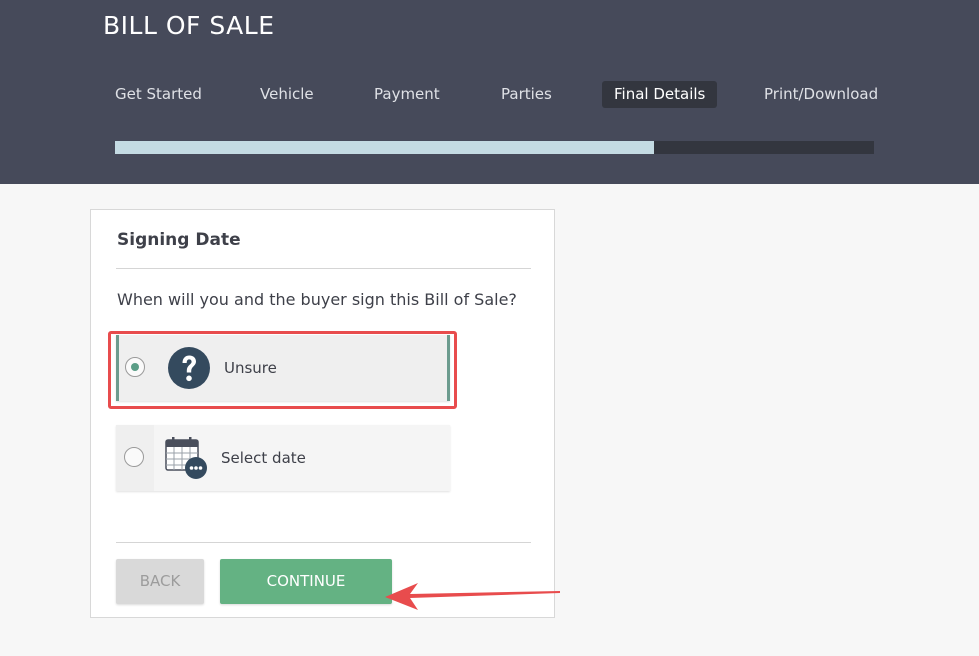 The height and width of the screenshot is (656, 979). What do you see at coordinates (526, 94) in the screenshot?
I see `tab-parties: Parties` at bounding box center [526, 94].